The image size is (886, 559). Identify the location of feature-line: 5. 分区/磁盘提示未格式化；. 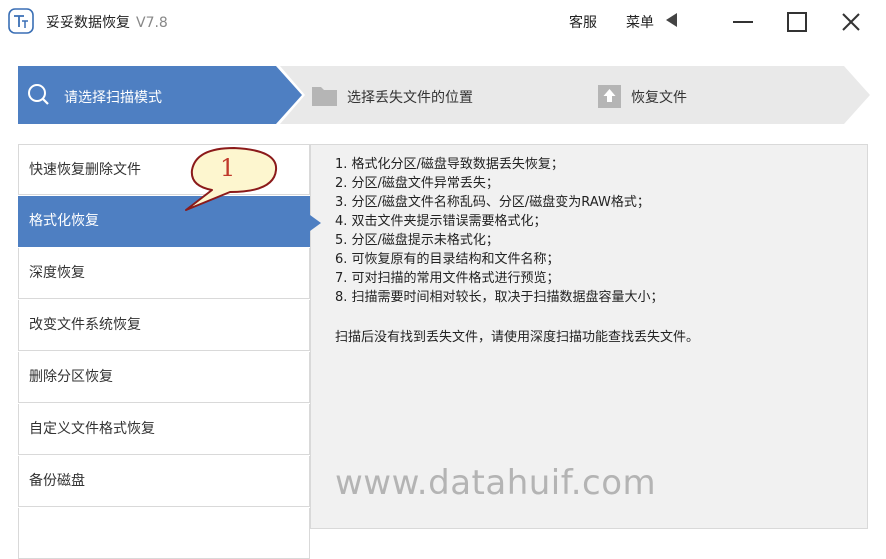
(417, 240).